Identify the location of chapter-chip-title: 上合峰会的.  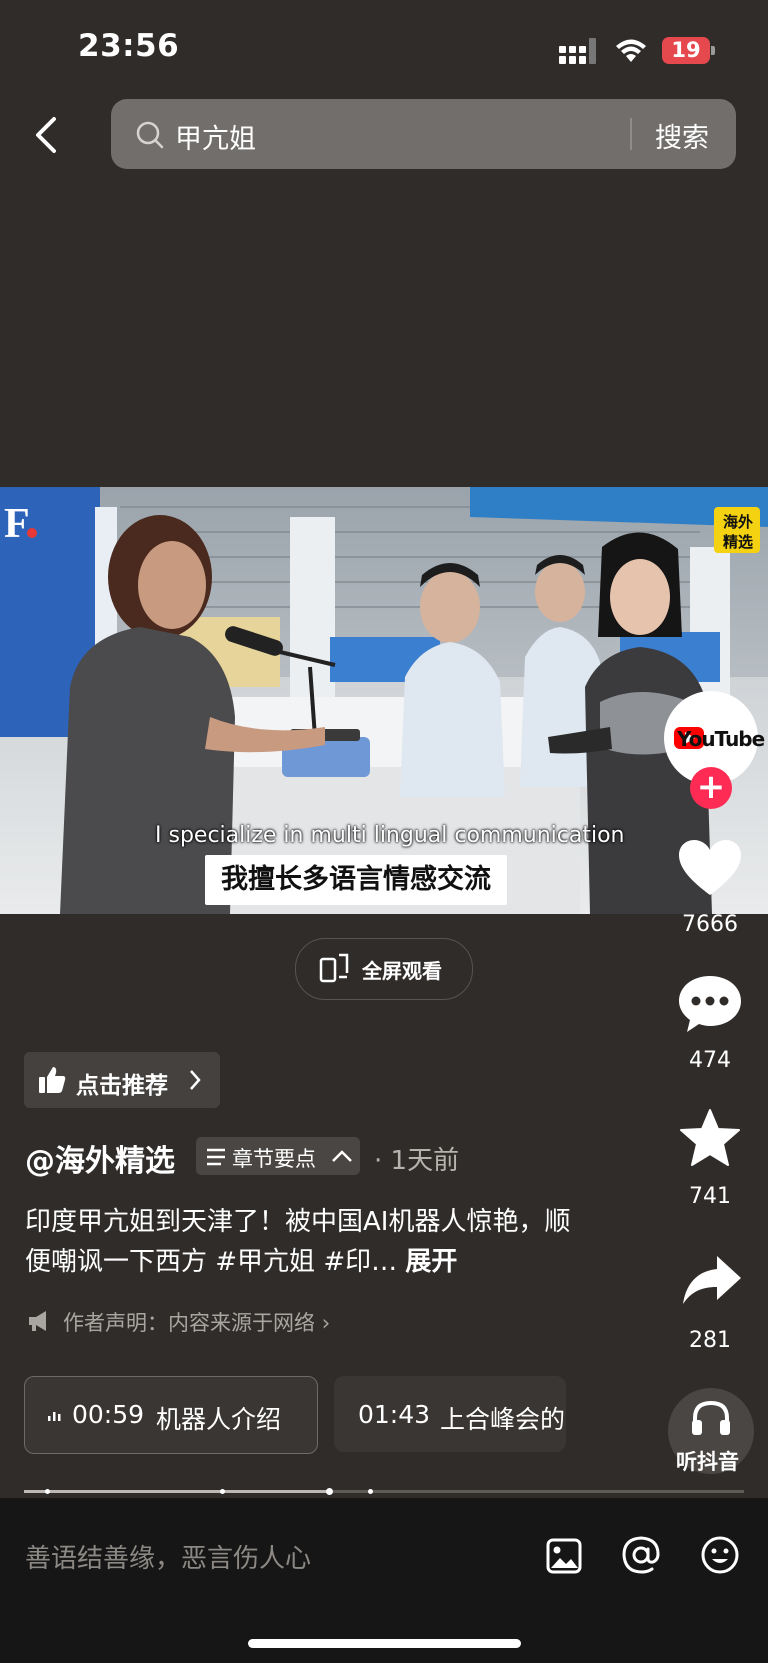
(503, 1419).